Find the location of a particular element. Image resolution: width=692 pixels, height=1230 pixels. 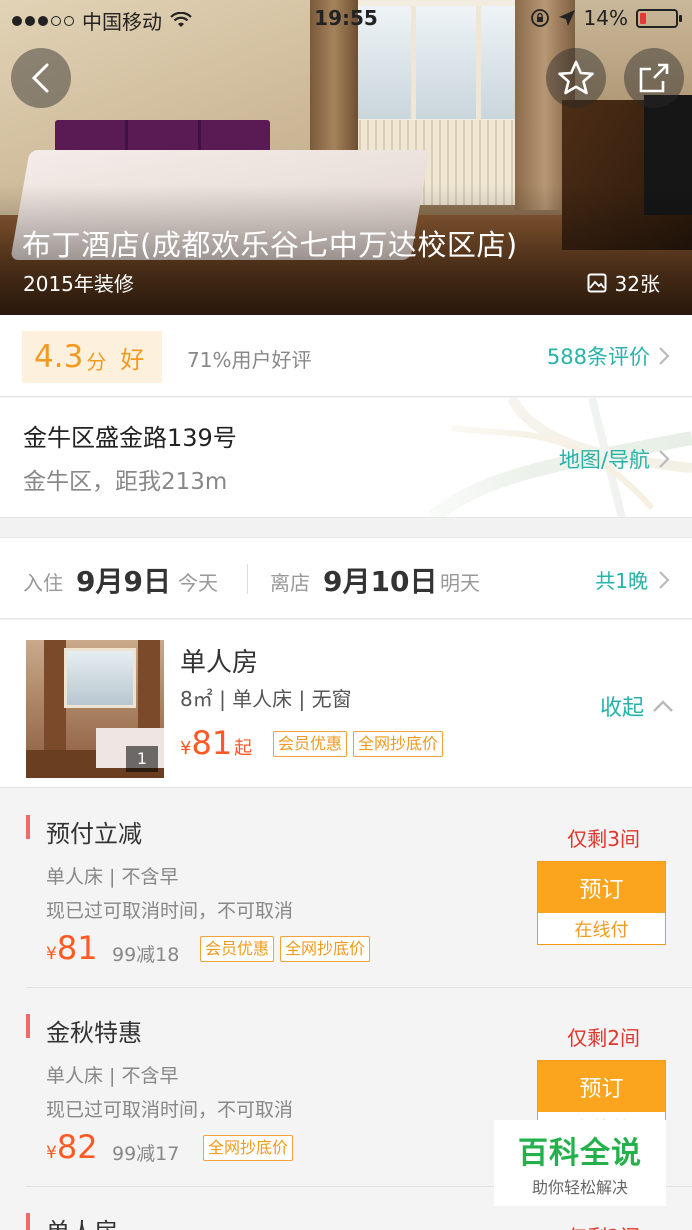

divider is located at coordinates (247, 579).